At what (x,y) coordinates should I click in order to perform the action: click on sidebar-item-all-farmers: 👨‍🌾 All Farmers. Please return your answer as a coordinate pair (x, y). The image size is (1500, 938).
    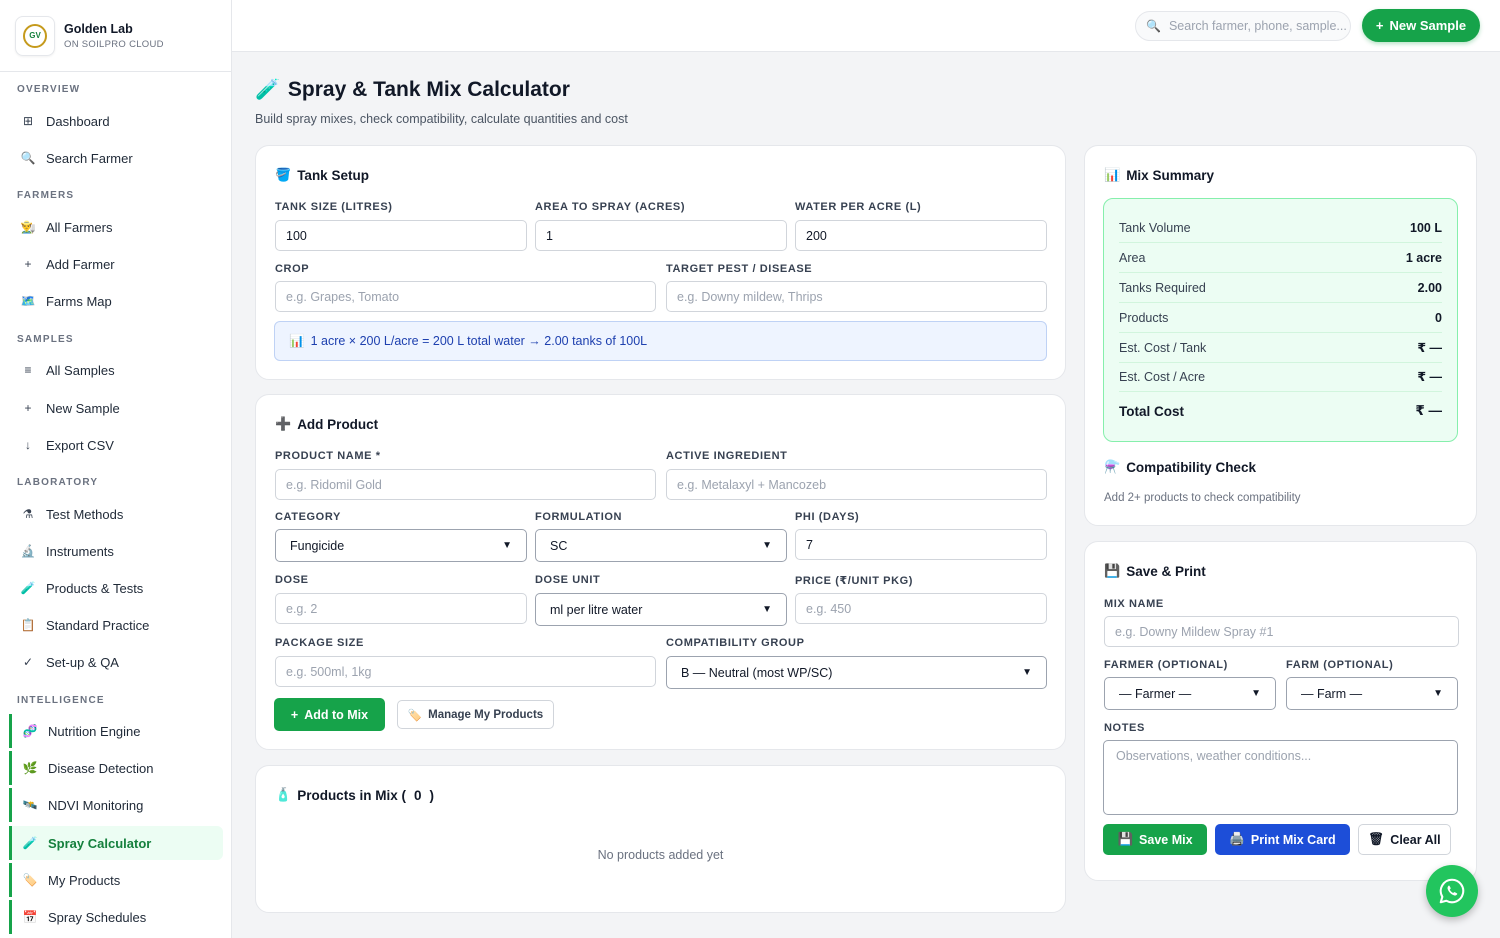
    Looking at the image, I should click on (116, 227).